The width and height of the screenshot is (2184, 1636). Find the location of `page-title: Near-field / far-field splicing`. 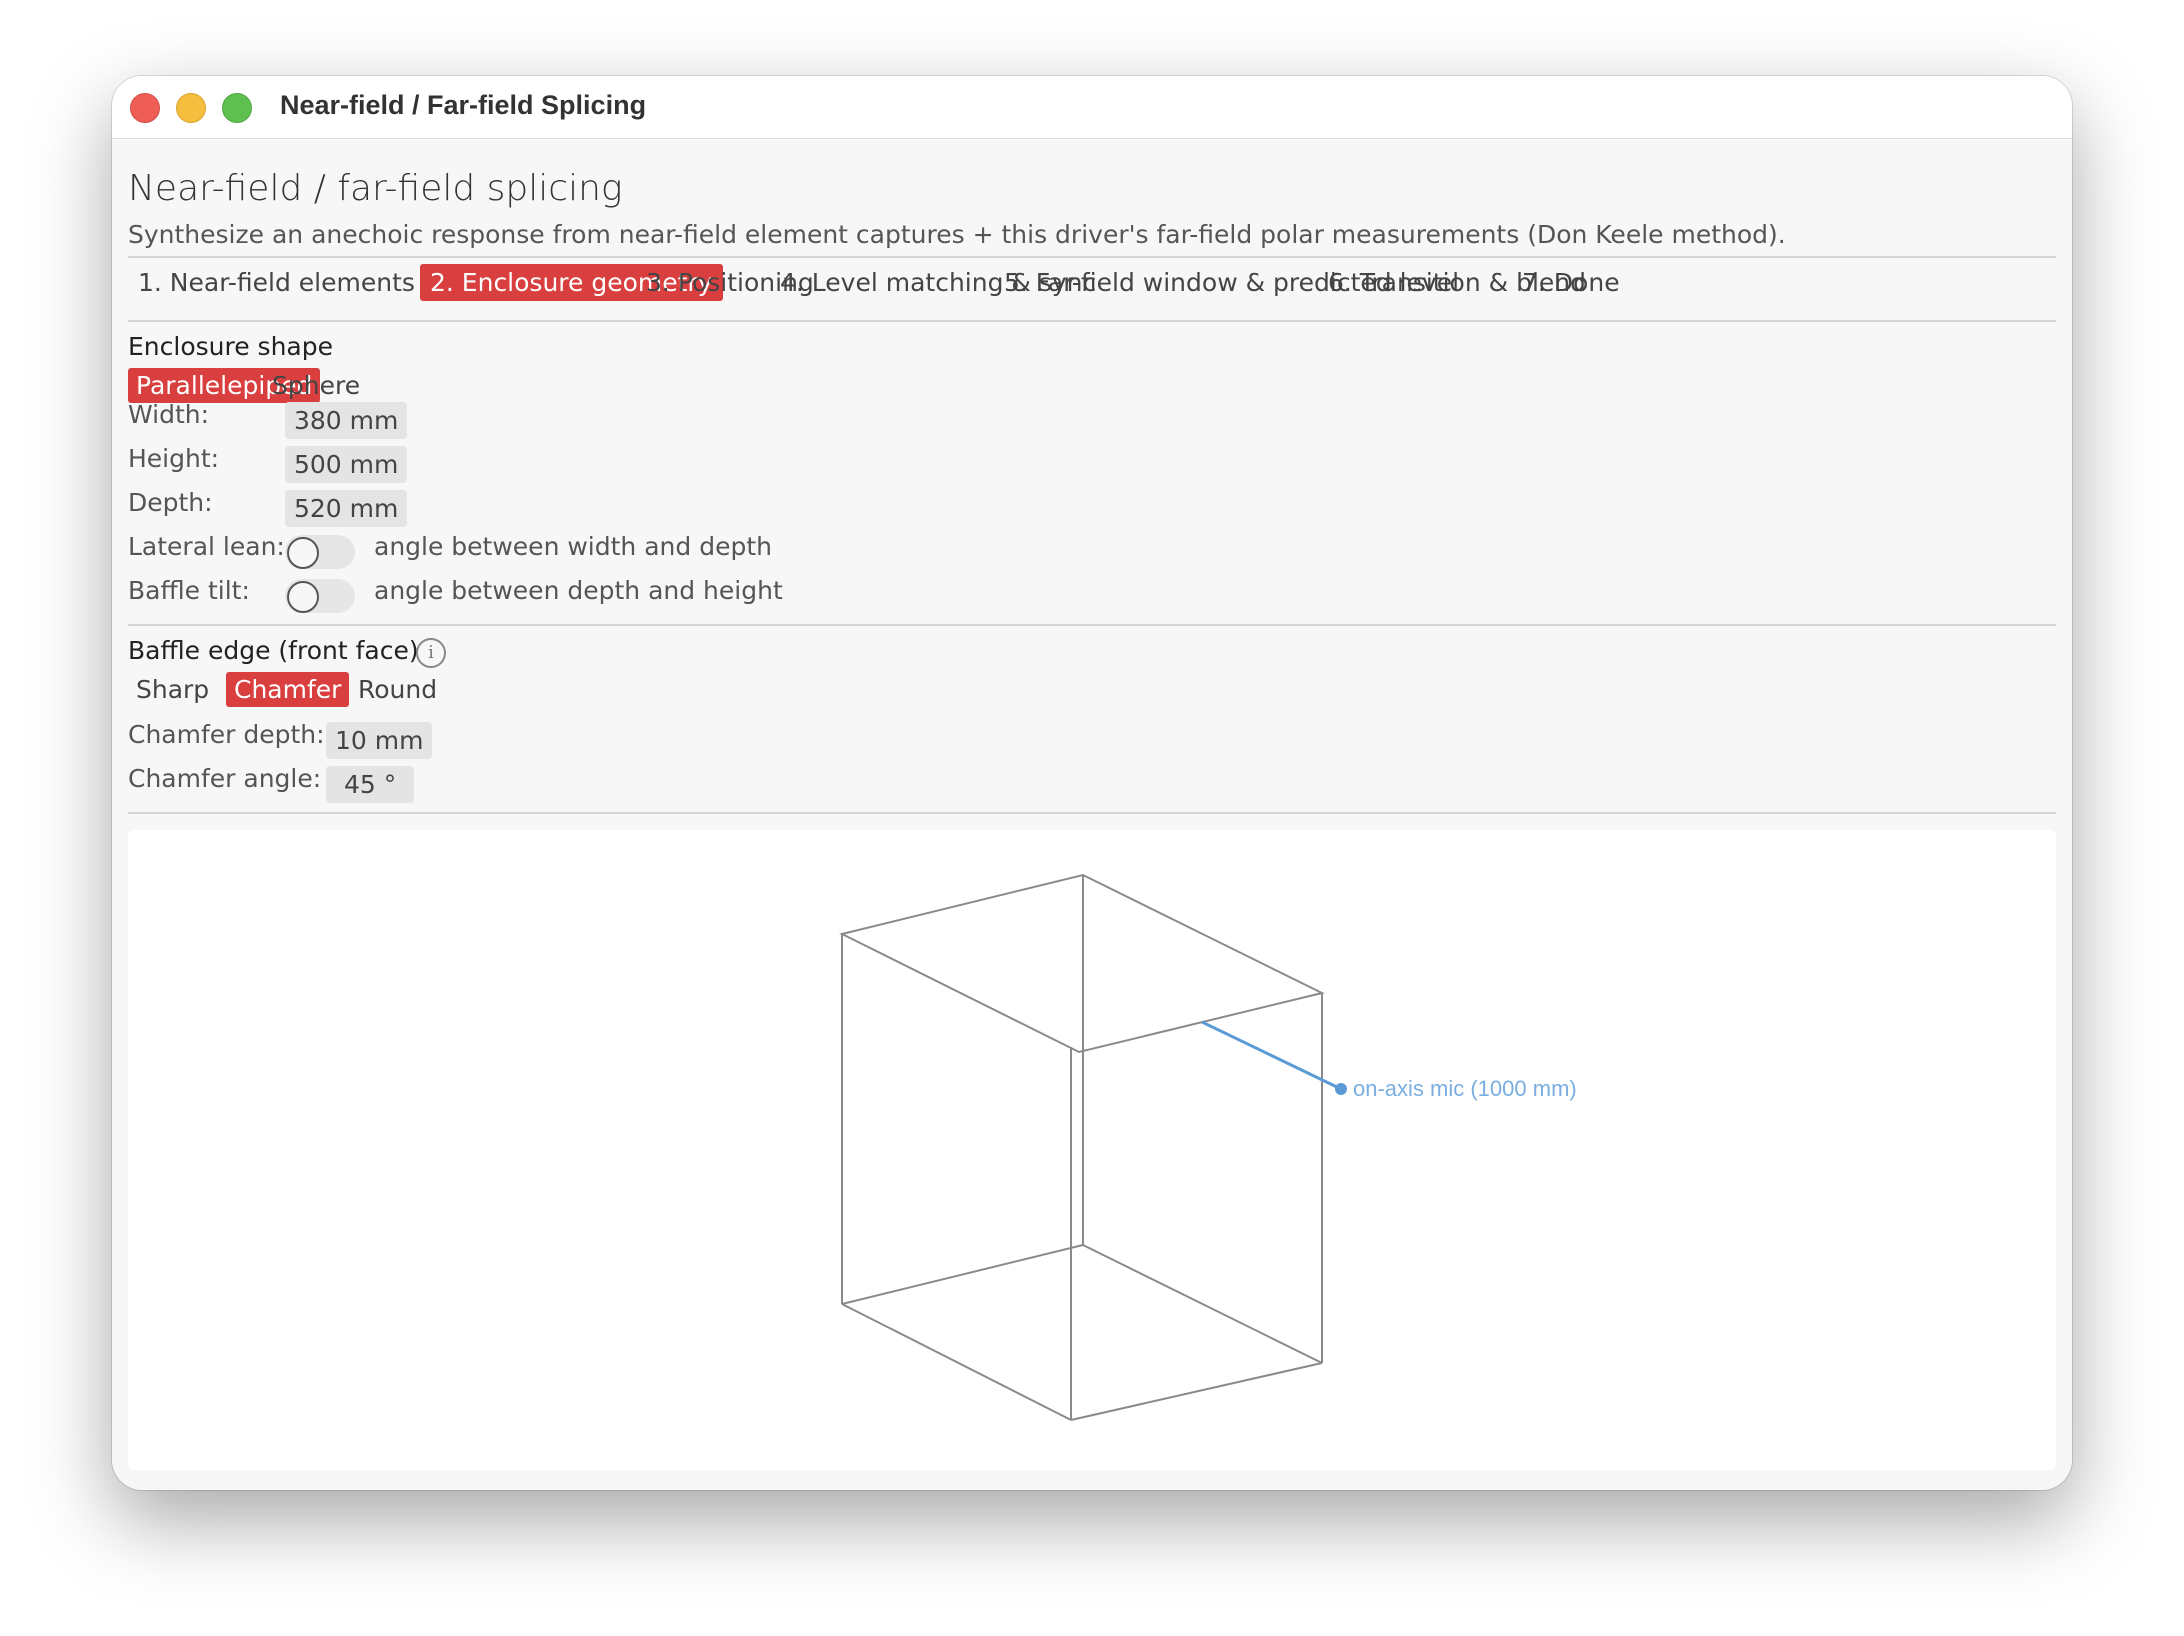

page-title: Near-field / far-field splicing is located at coordinates (375, 188).